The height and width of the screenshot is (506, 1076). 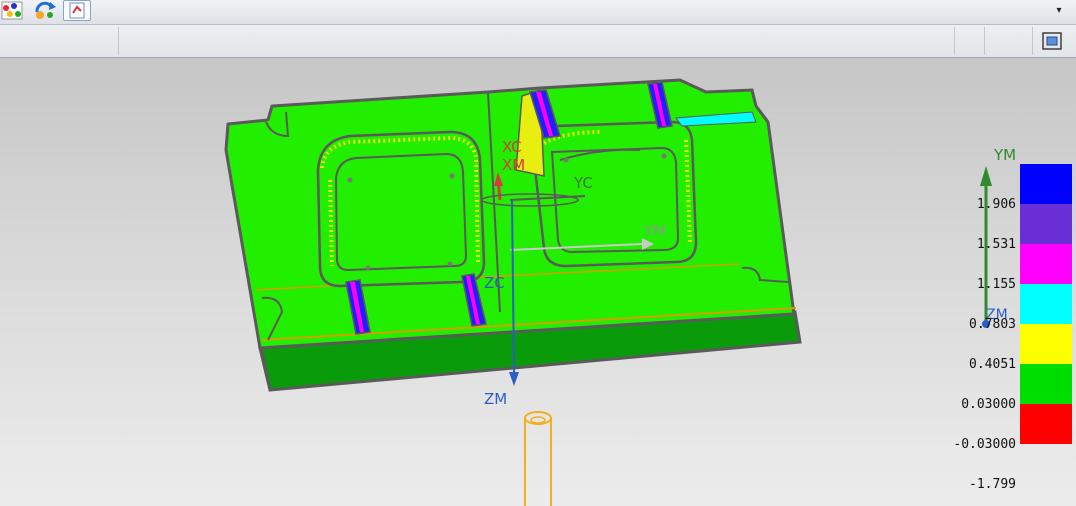 I want to click on legend-axis-label-ym: YM, so click(x=1005, y=155).